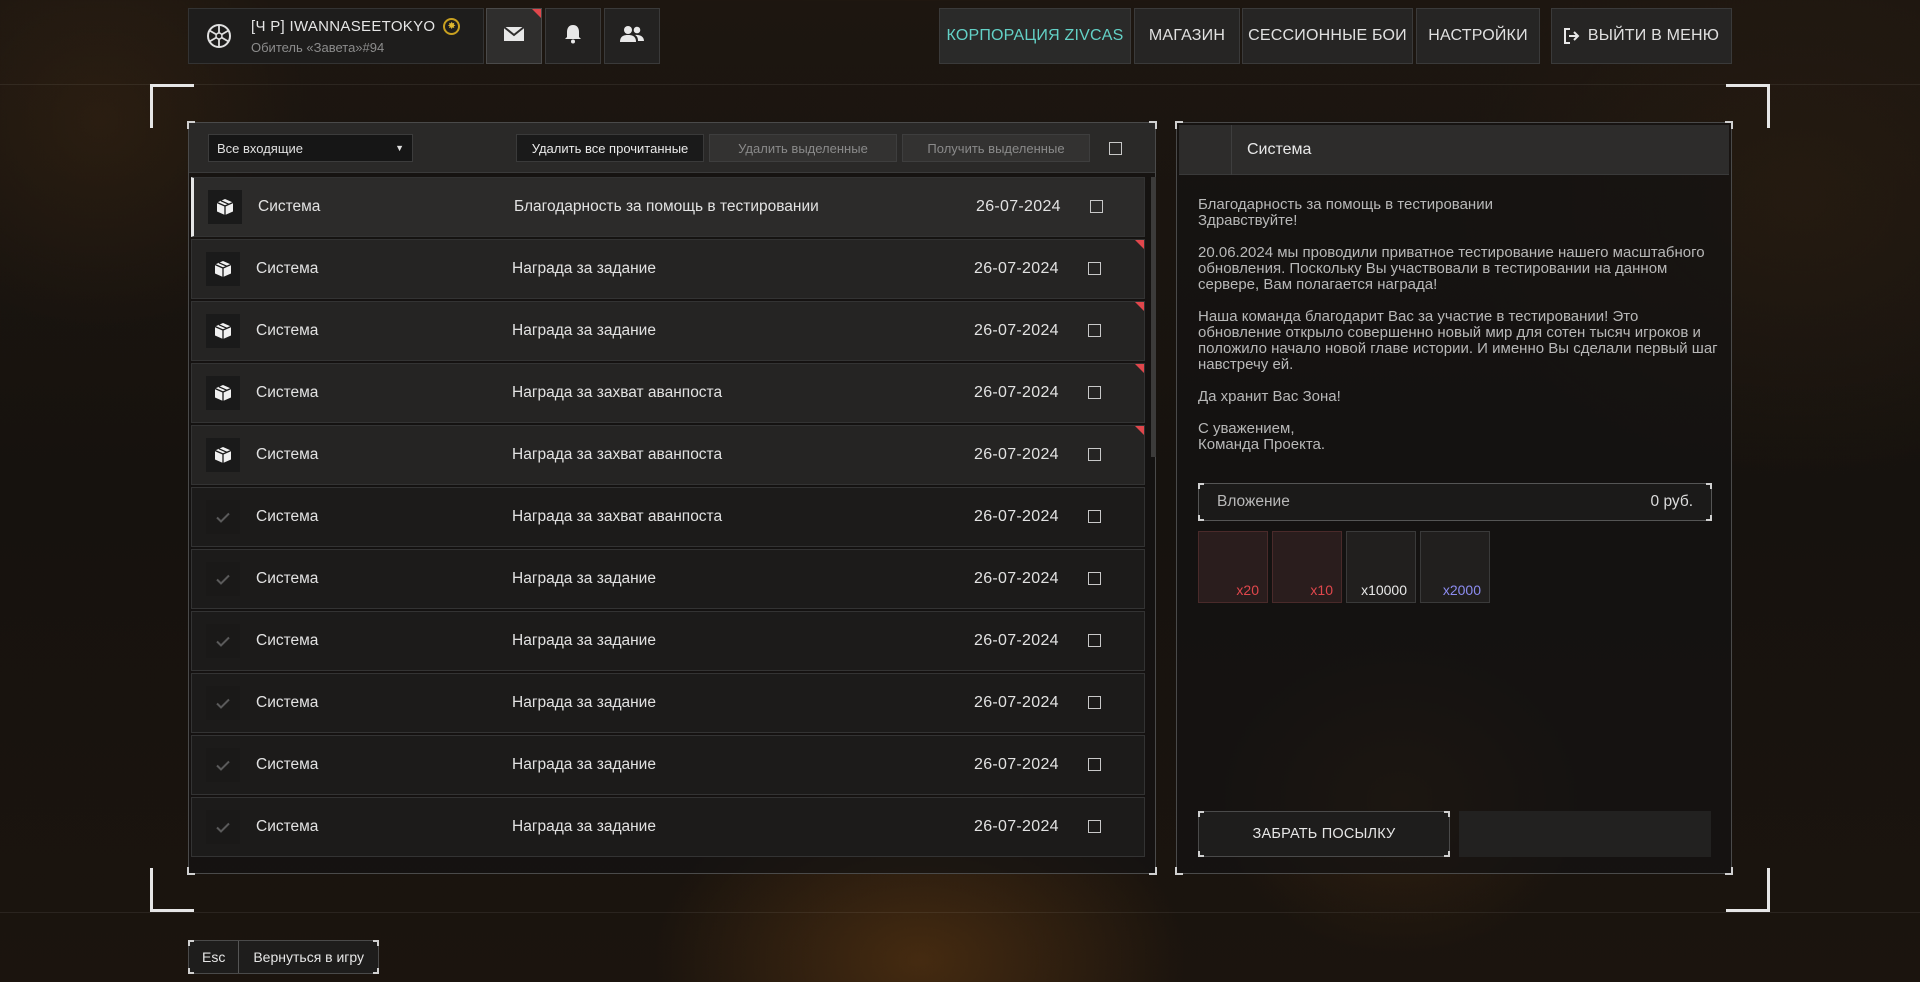  What do you see at coordinates (617, 392) in the screenshot?
I see `mail-subject: Награда за захват аванпоста` at bounding box center [617, 392].